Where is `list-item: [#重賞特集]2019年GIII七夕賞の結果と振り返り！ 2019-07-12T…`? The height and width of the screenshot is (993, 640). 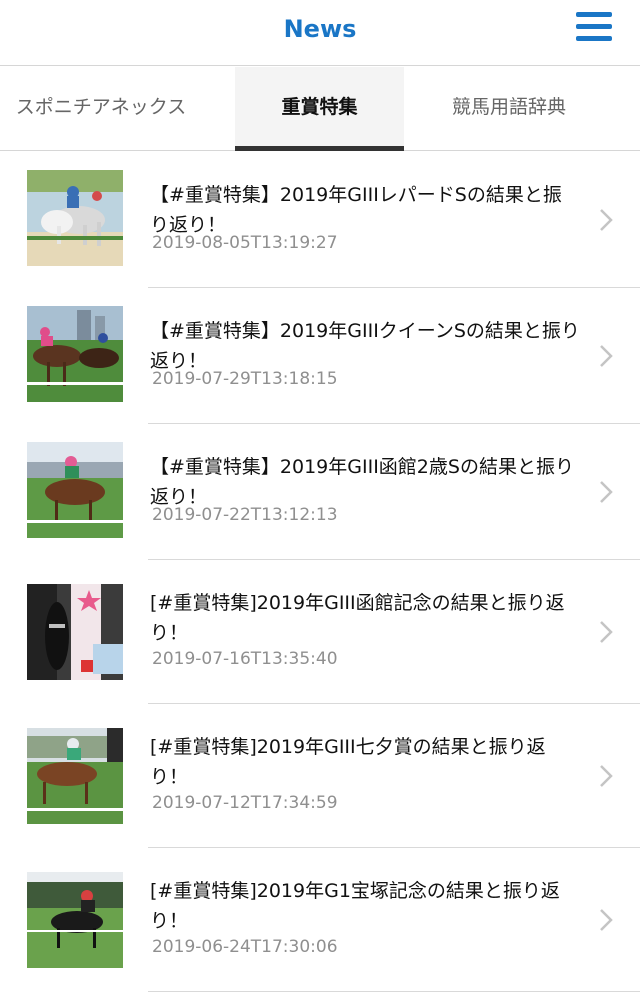 list-item: [#重賞特集]2019年GIII七夕賞の結果と振り返り！ 2019-07-12T… is located at coordinates (320, 776).